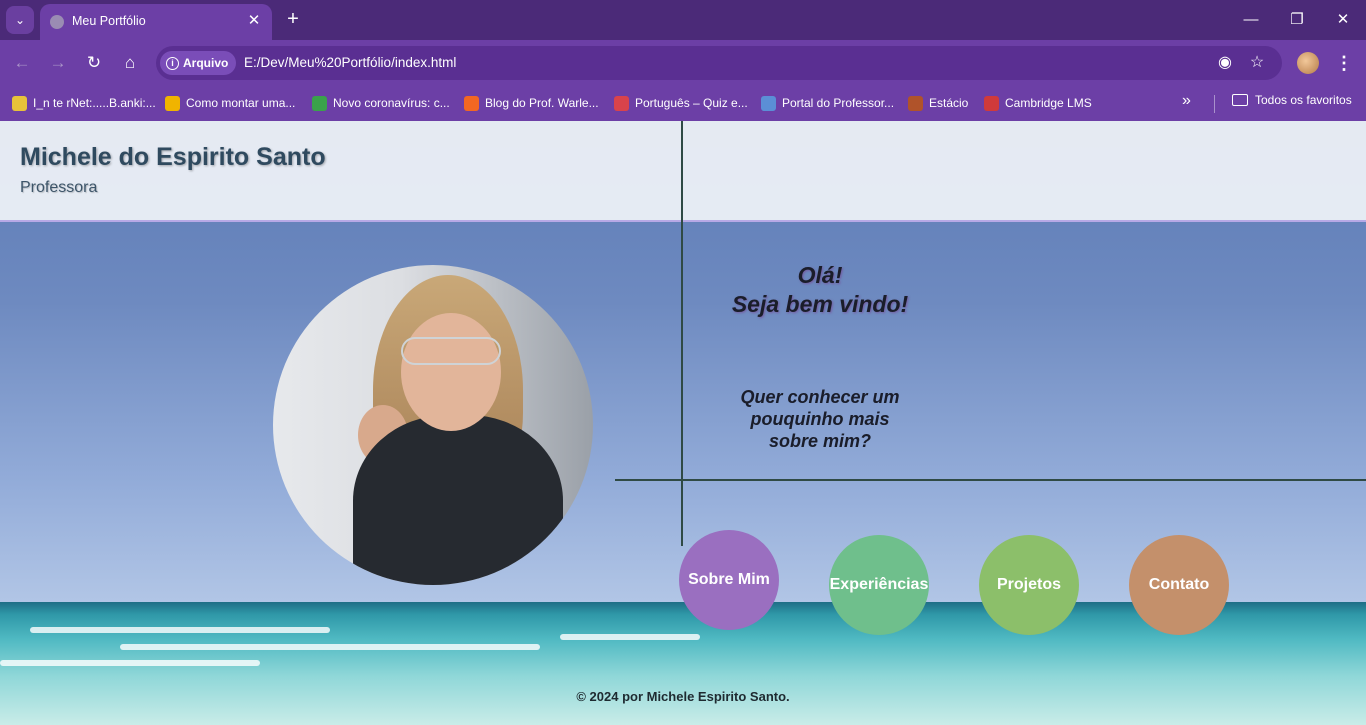 The height and width of the screenshot is (725, 1366). What do you see at coordinates (1343, 20) in the screenshot?
I see `window-close-icon: ✕` at bounding box center [1343, 20].